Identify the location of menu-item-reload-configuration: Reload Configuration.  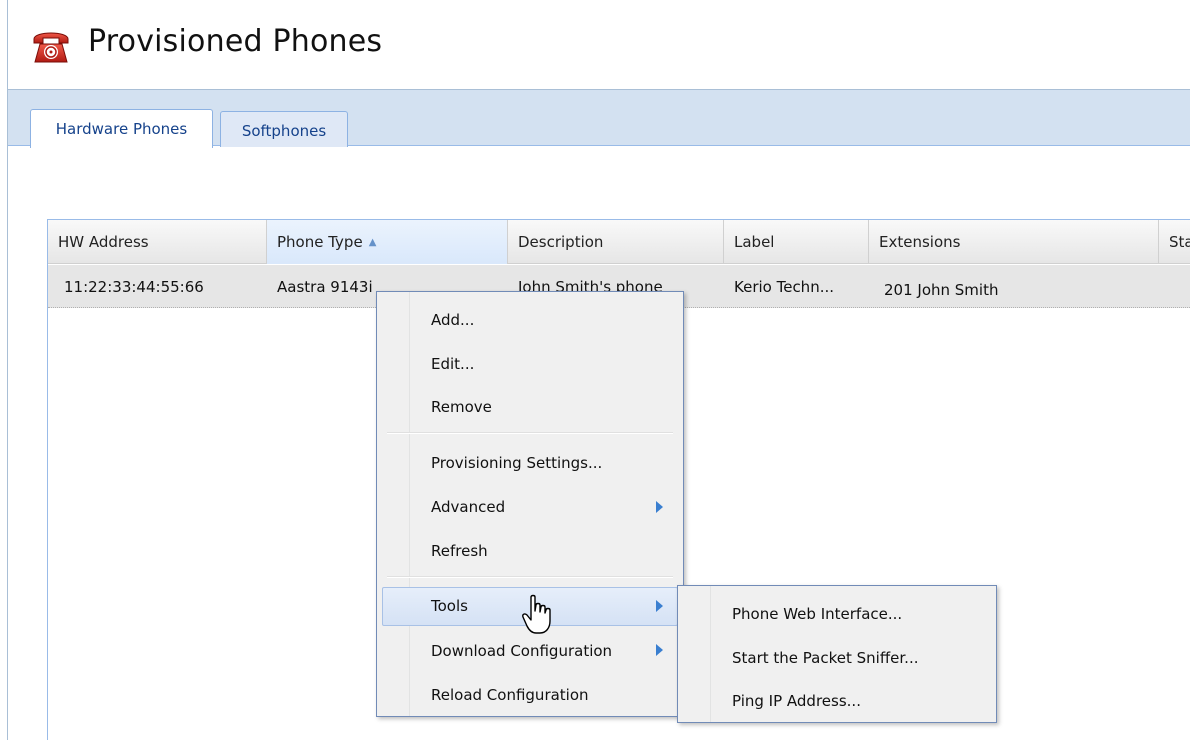
(530, 696).